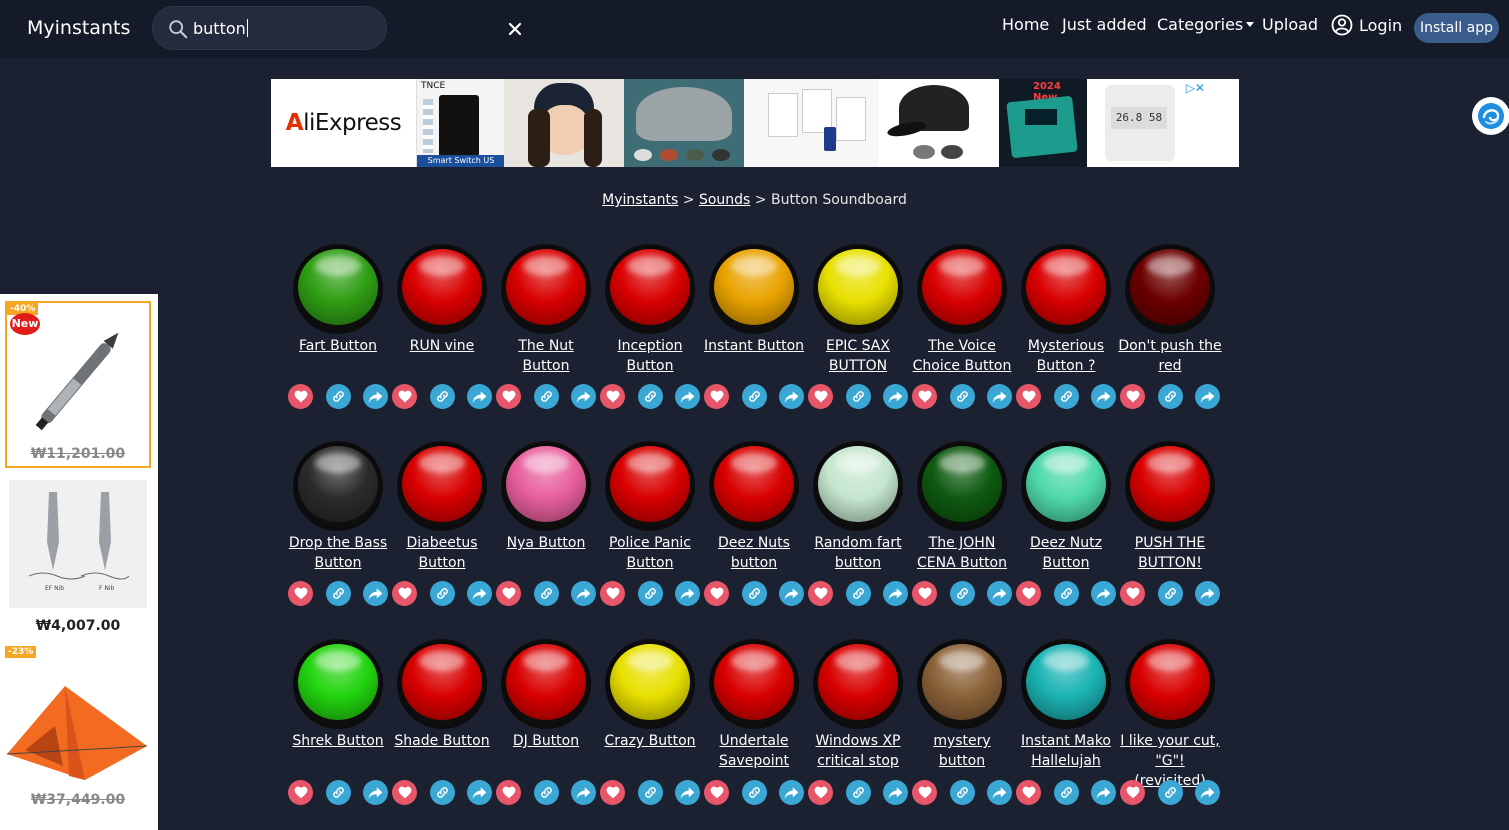  I want to click on ad-product-pen: -40% New ₩11,201.00, so click(78, 384).